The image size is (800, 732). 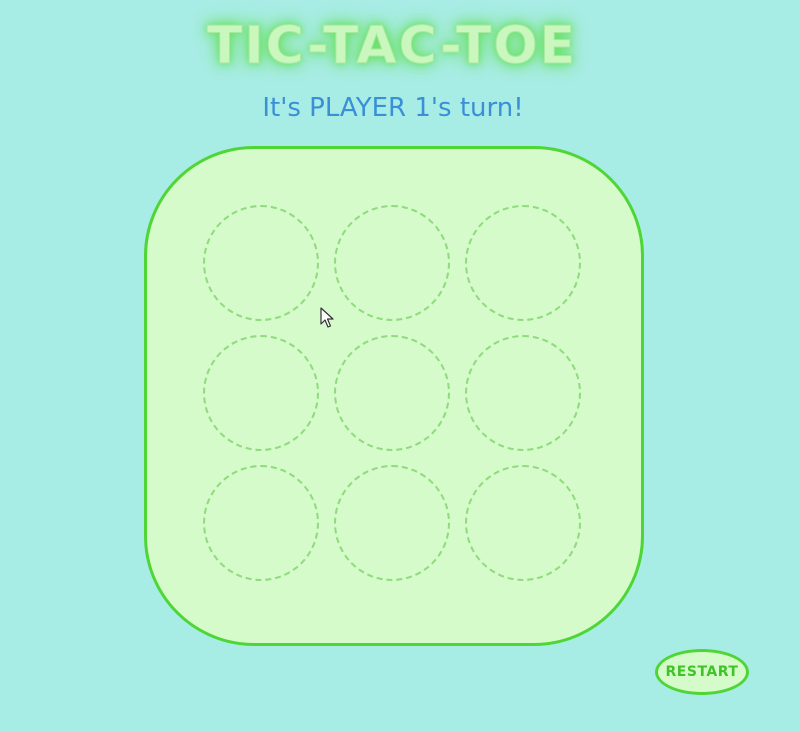 What do you see at coordinates (392, 46) in the screenshot?
I see `game-title: TIC-TAC-TOE` at bounding box center [392, 46].